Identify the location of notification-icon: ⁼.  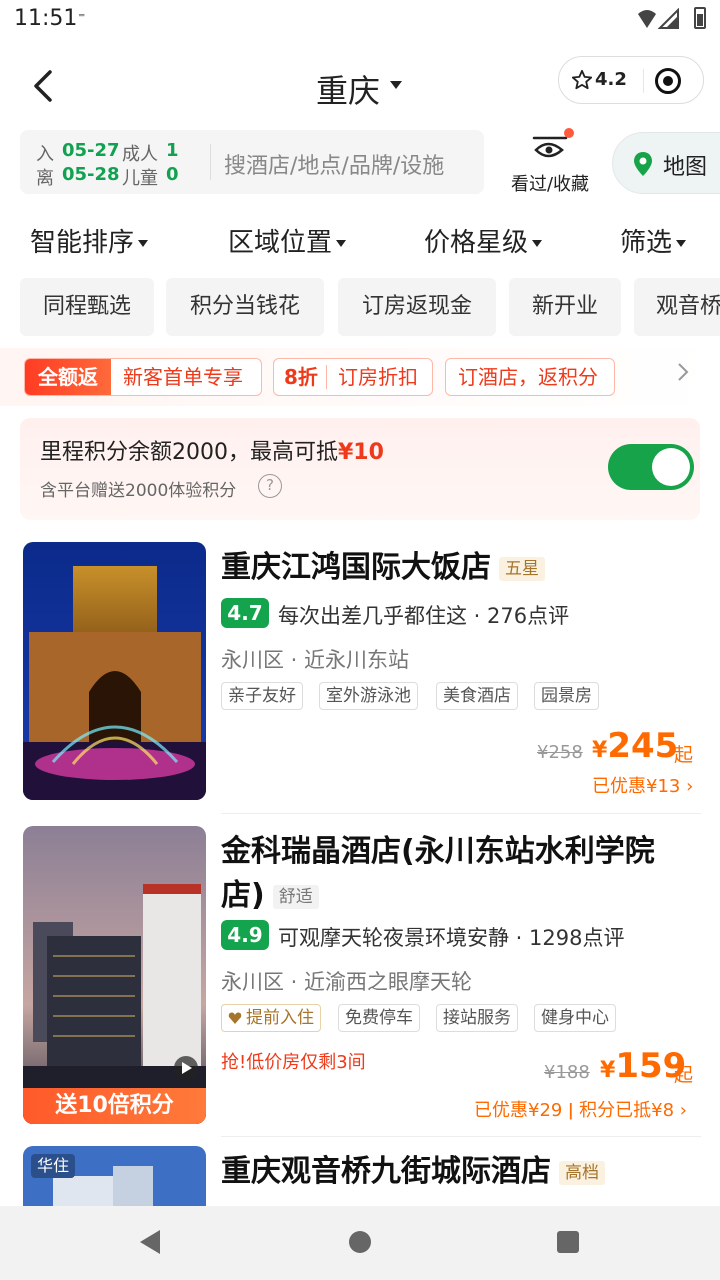
(82, 18).